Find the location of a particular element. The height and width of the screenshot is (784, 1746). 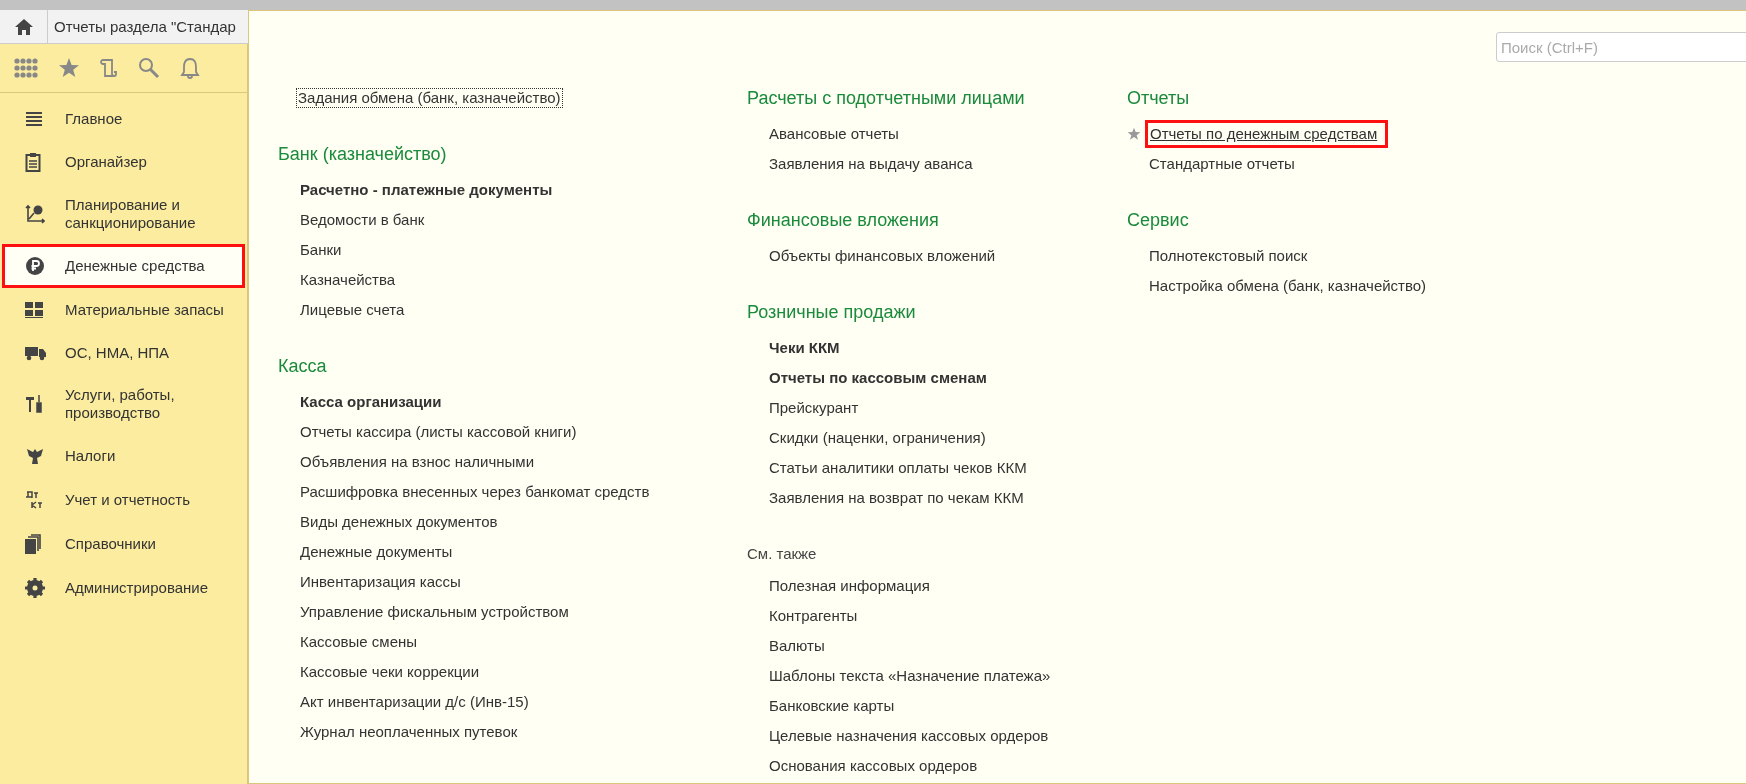

sidebar-item: Планирование и санкционирование is located at coordinates (123, 214).